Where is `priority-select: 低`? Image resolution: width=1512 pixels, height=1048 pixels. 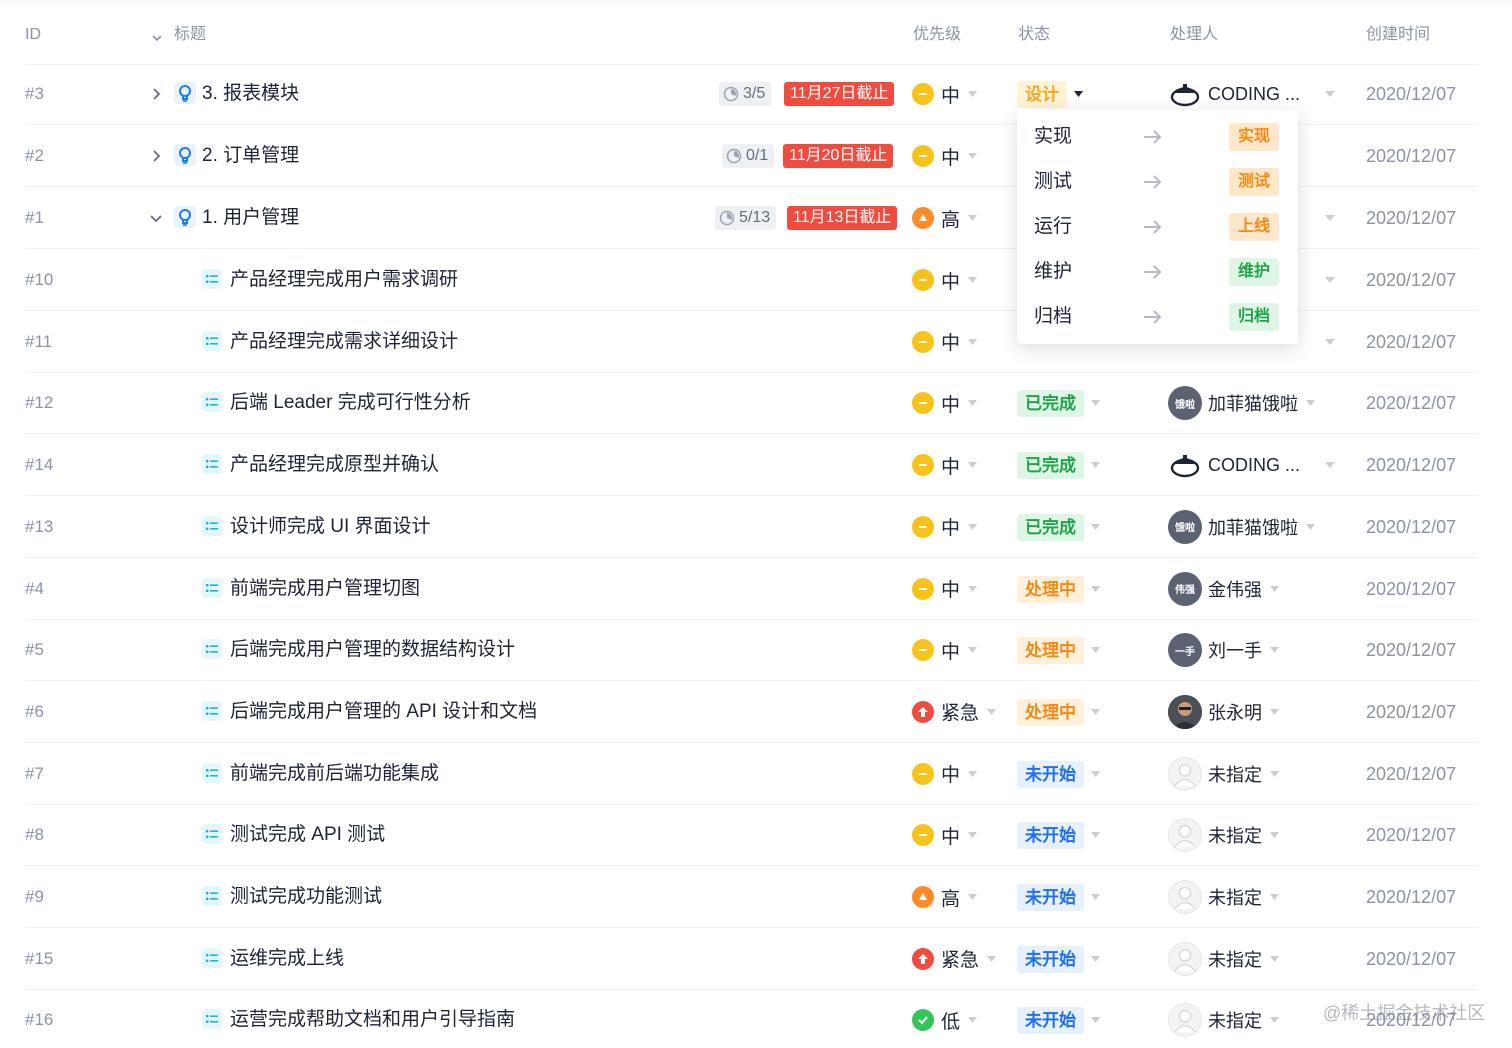
priority-select: 低 is located at coordinates (945, 1020).